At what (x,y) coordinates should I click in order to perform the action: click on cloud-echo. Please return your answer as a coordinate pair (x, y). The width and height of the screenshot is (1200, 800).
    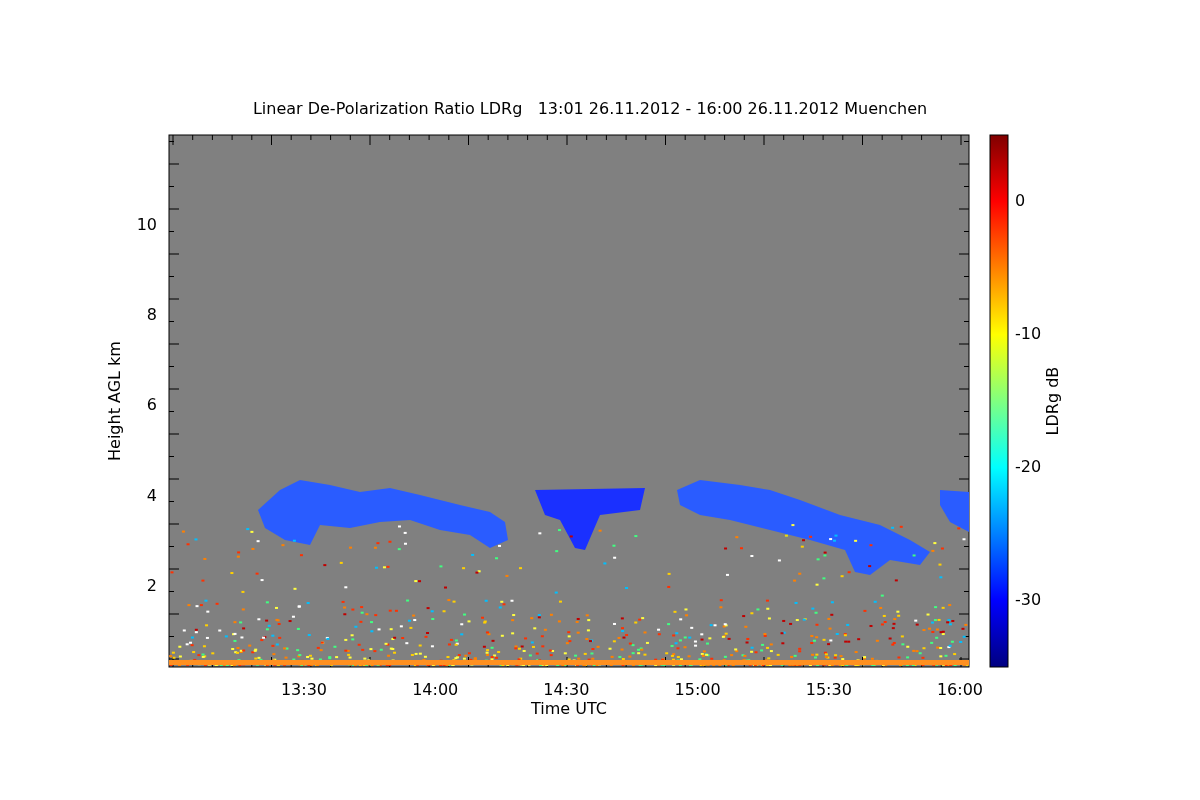
    Looking at the image, I should click on (954, 511).